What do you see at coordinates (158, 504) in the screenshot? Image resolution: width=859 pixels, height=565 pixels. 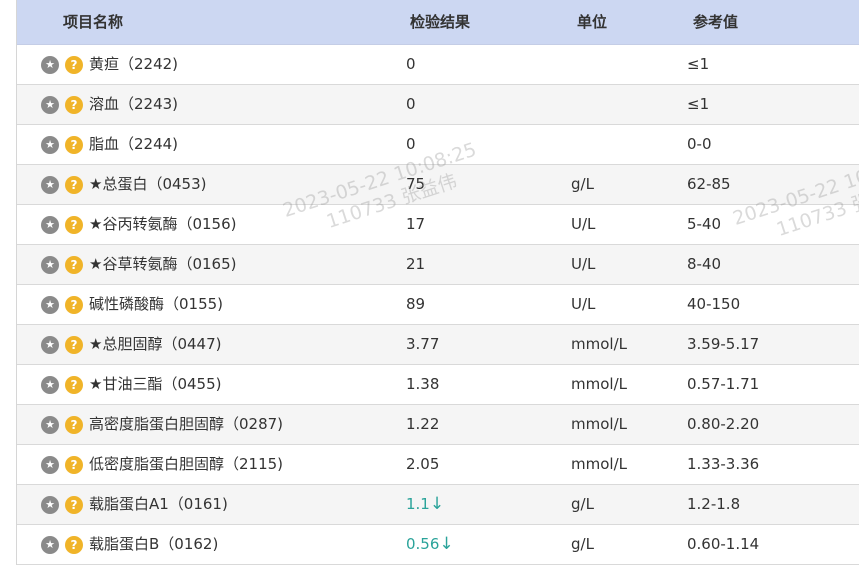 I see `item-name: 载脂蛋白A1（0161)` at bounding box center [158, 504].